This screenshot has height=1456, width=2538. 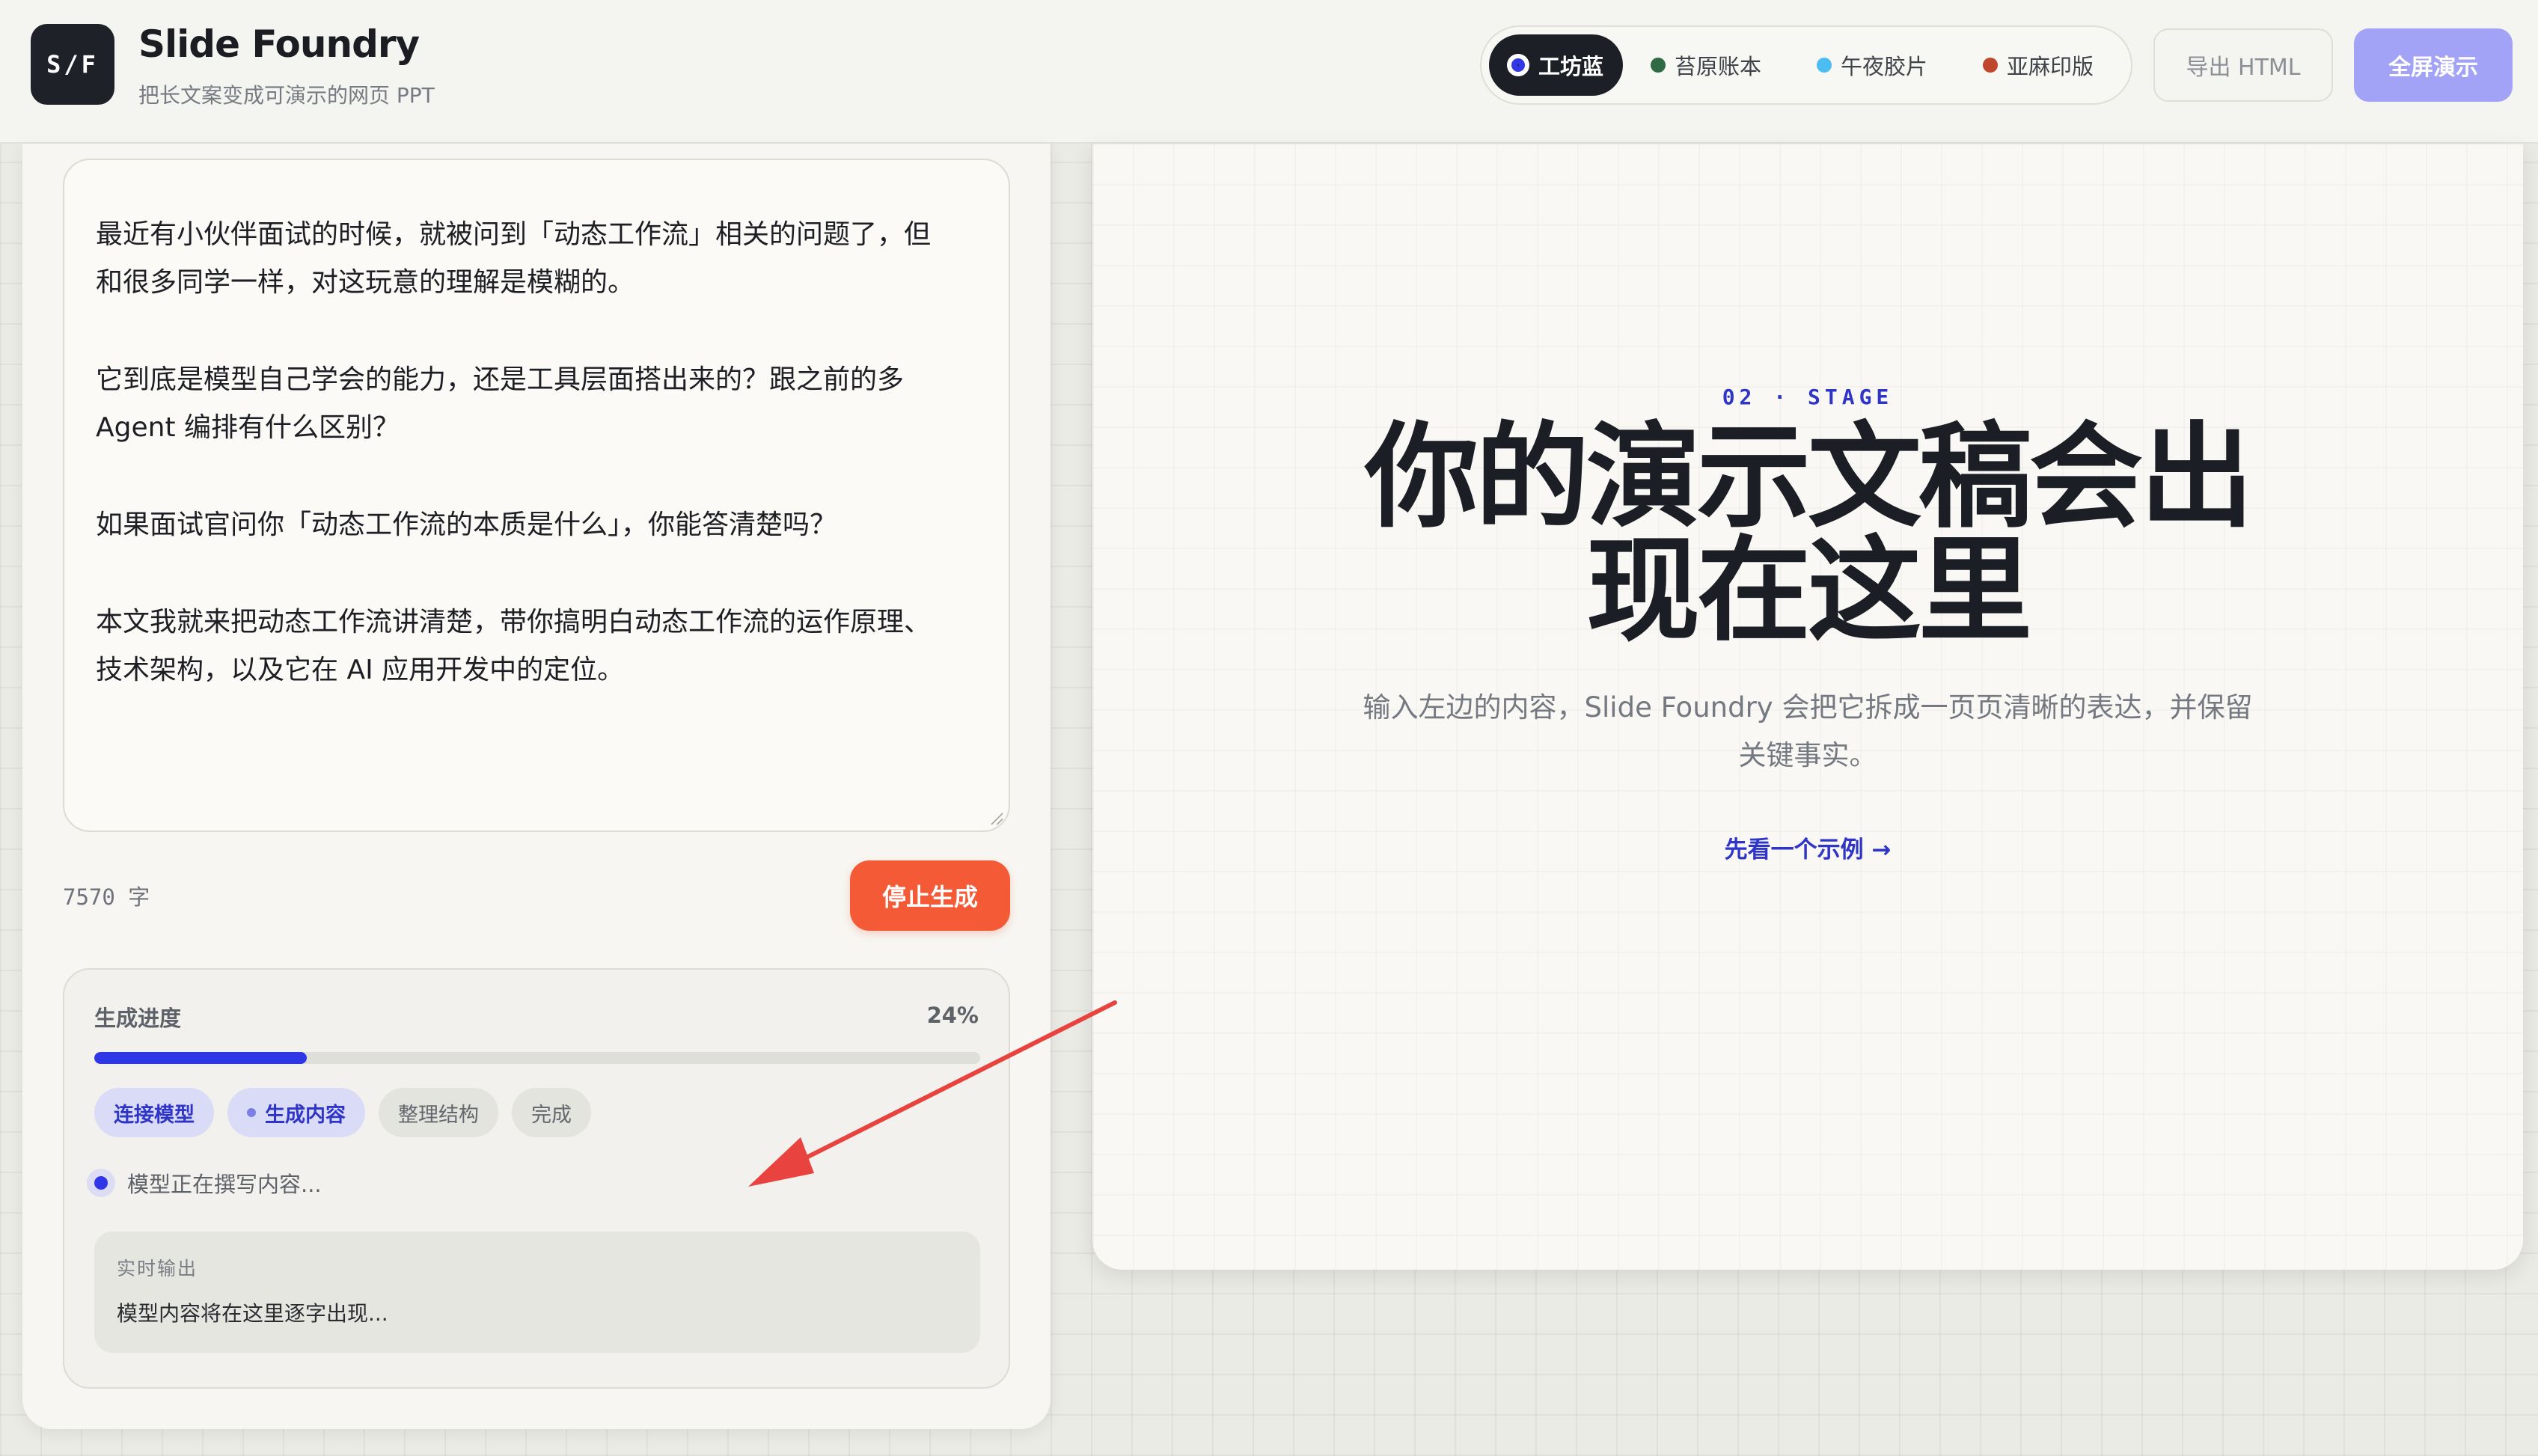 What do you see at coordinates (286, 95) in the screenshot?
I see `app-subtitle: 把长文案变成可演示的网页 PPT` at bounding box center [286, 95].